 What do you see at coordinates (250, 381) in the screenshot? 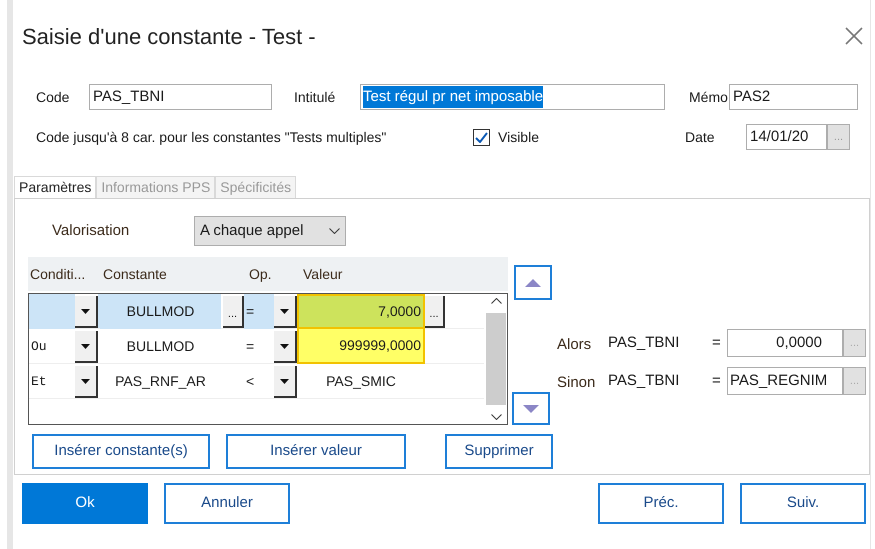
I see `grid-cell-text: <` at bounding box center [250, 381].